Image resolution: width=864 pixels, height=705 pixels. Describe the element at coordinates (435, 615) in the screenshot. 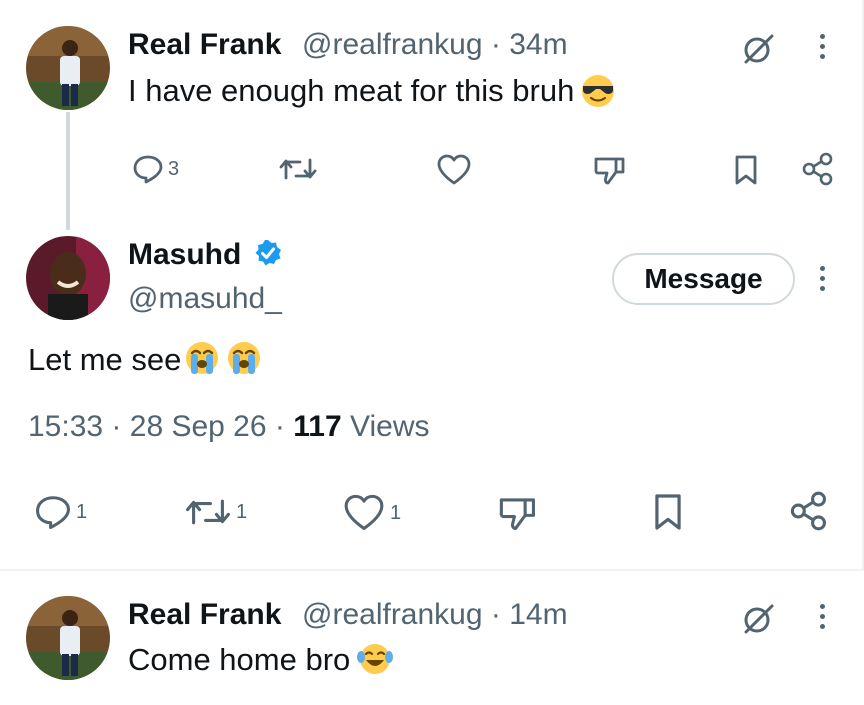

I see `author-handle: @realfrankug · 14m` at that location.